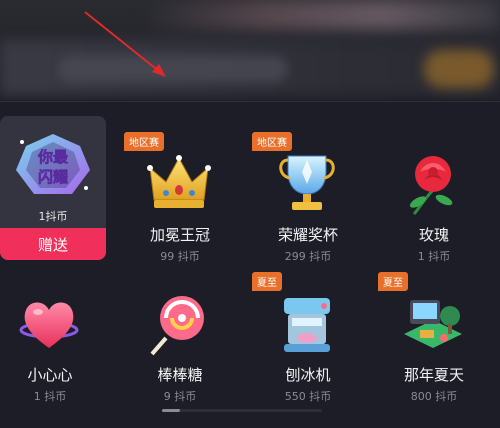 Image resolution: width=500 pixels, height=428 pixels. I want to click on gift-item-crown: 地区赛 加冕王冠 99 抖币, so click(180, 202).